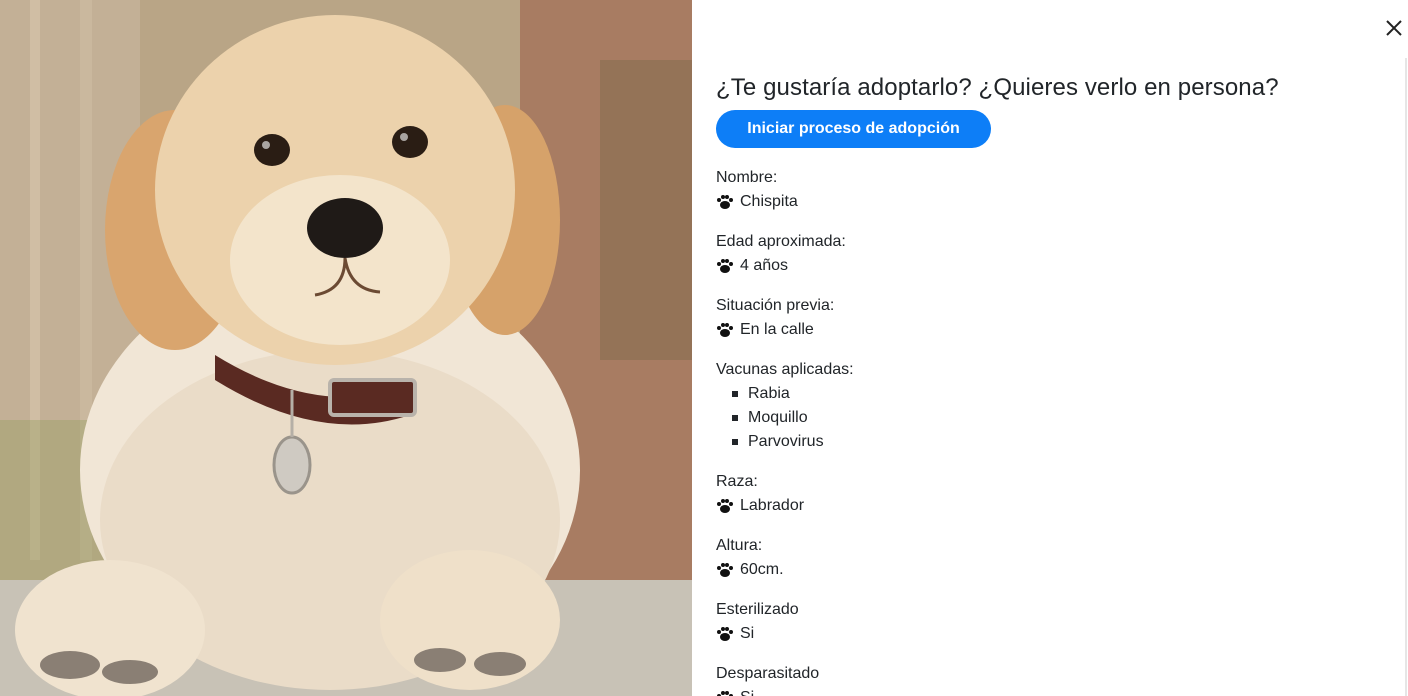  What do you see at coordinates (764, 265) in the screenshot?
I see `field-value: 4 años` at bounding box center [764, 265].